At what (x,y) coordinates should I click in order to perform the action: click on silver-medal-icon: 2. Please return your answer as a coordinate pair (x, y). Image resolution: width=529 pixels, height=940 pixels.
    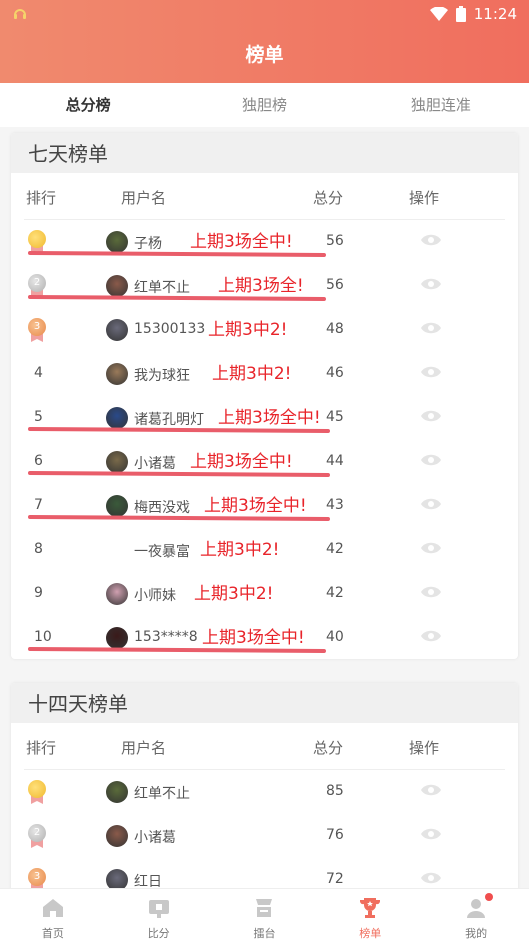
    Looking at the image, I should click on (37, 836).